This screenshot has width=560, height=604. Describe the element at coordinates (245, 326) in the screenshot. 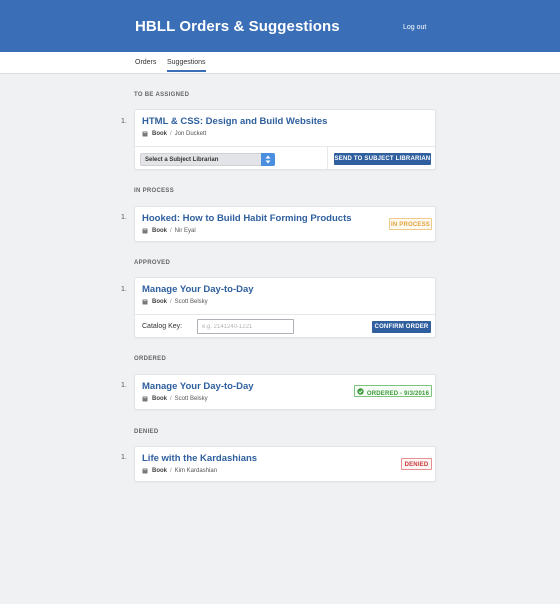

I see `catalog-key-input` at that location.